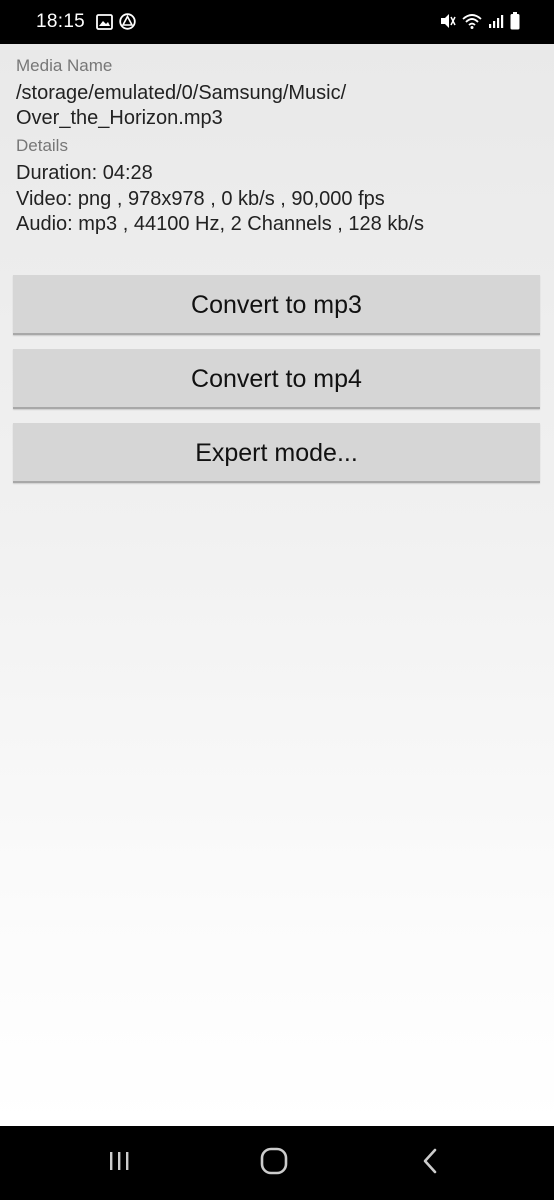 This screenshot has height=1200, width=554. I want to click on recents-button, so click(119, 1163).